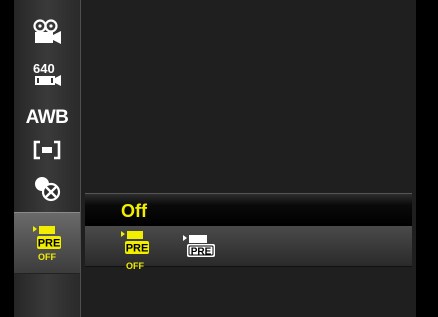 The image size is (438, 317). I want to click on option-title-bar: Off, so click(248, 209).